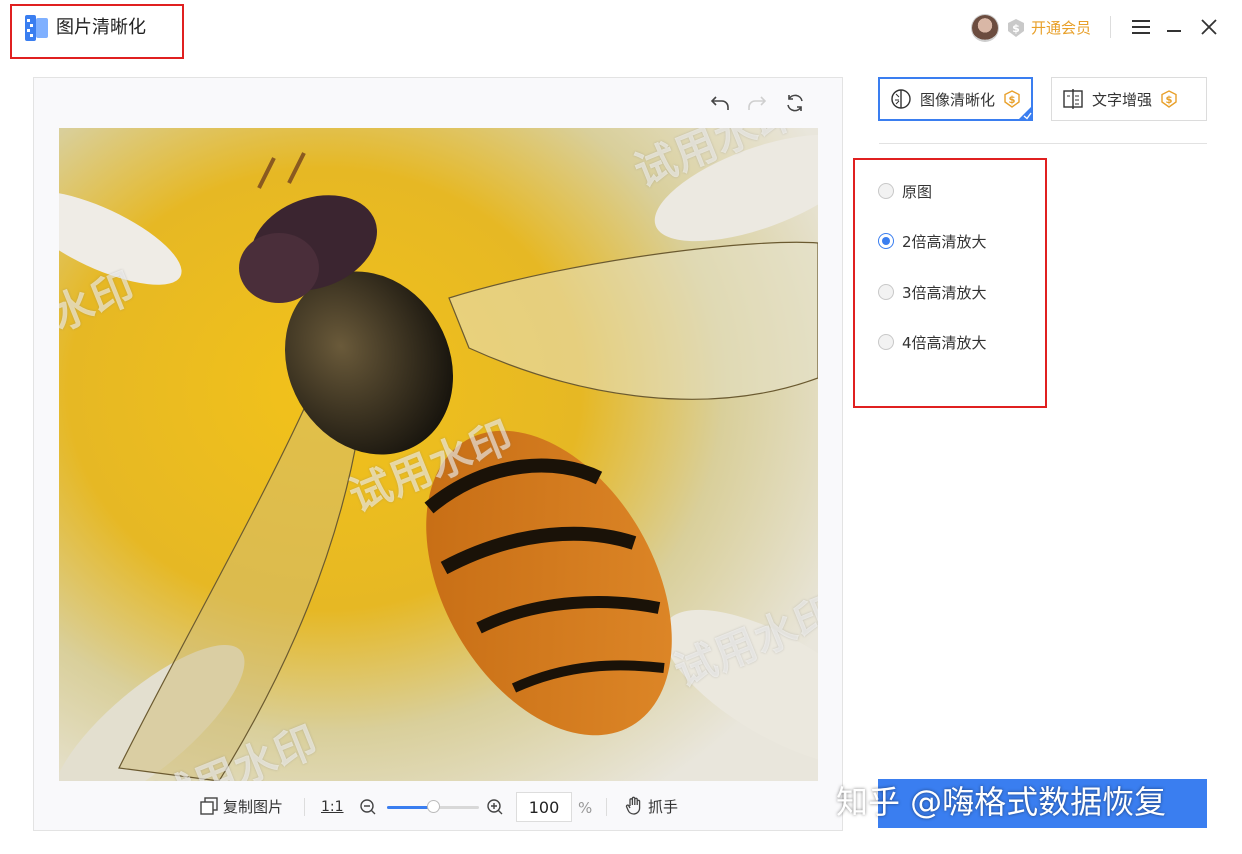 Image resolution: width=1242 pixels, height=854 pixels. Describe the element at coordinates (368, 807) in the screenshot. I see `zoom-out-icon` at that location.